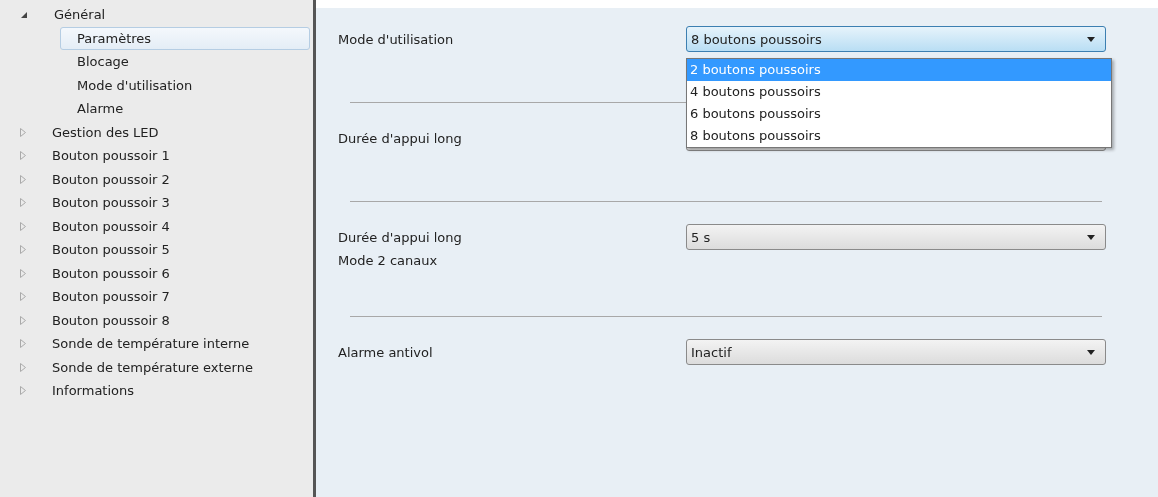 The height and width of the screenshot is (497, 1158). Describe the element at coordinates (896, 352) in the screenshot. I see `dropdown: Inactif` at that location.